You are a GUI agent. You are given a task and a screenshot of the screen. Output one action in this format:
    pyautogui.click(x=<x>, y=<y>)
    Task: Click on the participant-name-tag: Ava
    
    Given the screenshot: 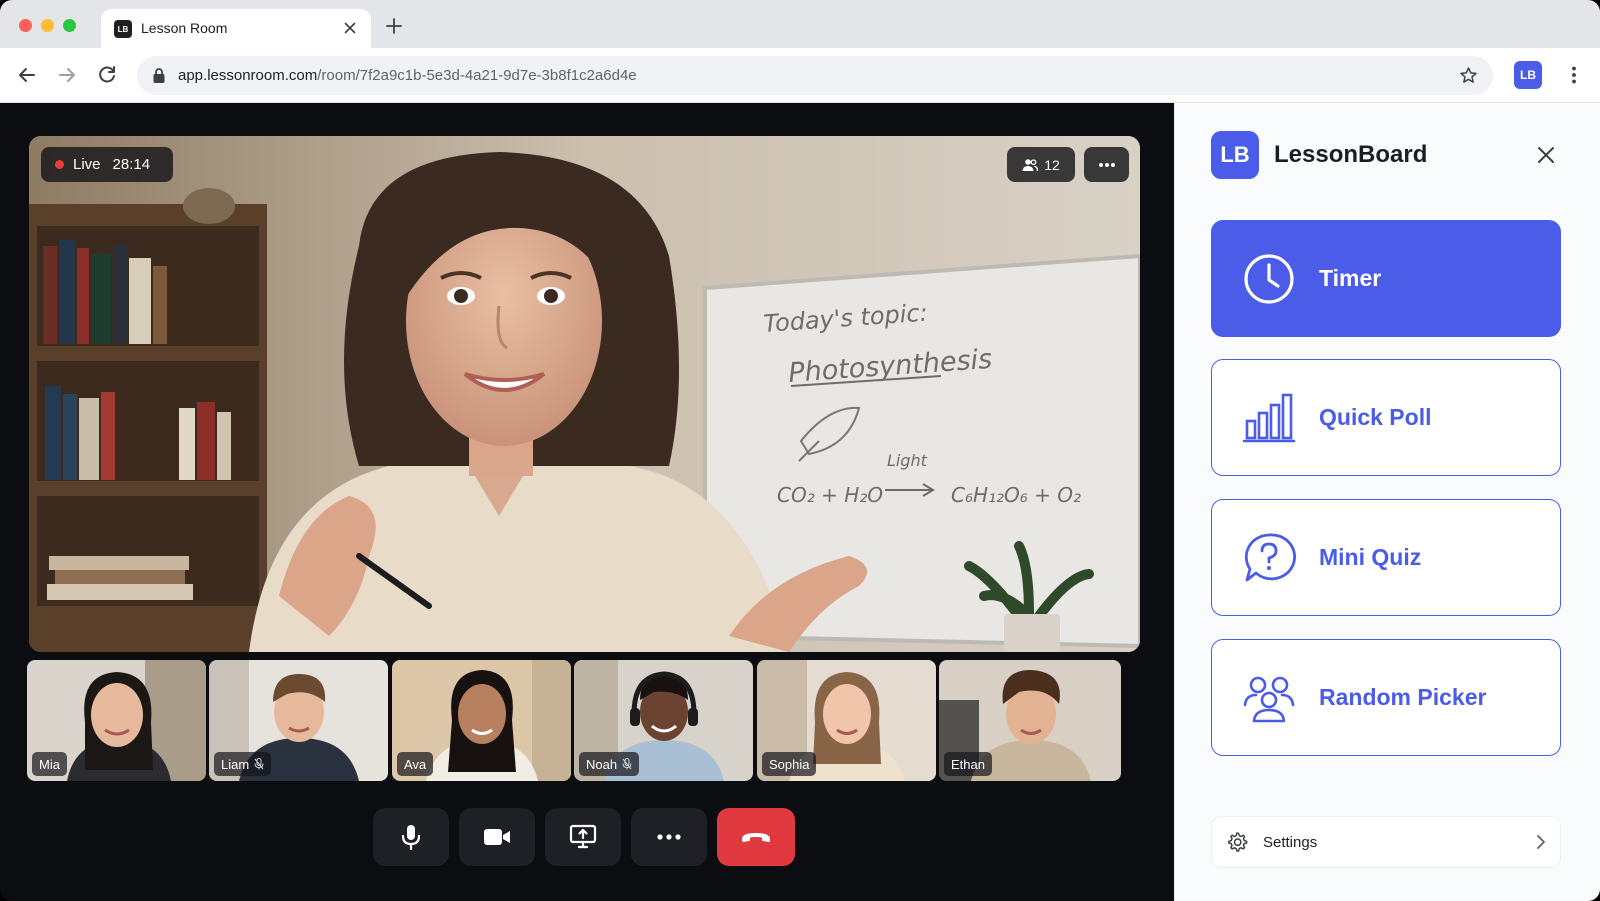 What is the action you would take?
    pyautogui.click(x=415, y=764)
    